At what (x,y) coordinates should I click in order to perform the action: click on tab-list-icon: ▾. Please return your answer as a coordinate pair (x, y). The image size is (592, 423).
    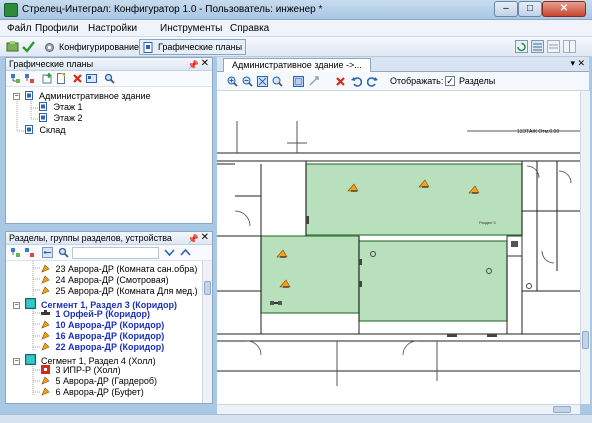
    Looking at the image, I should click on (572, 63).